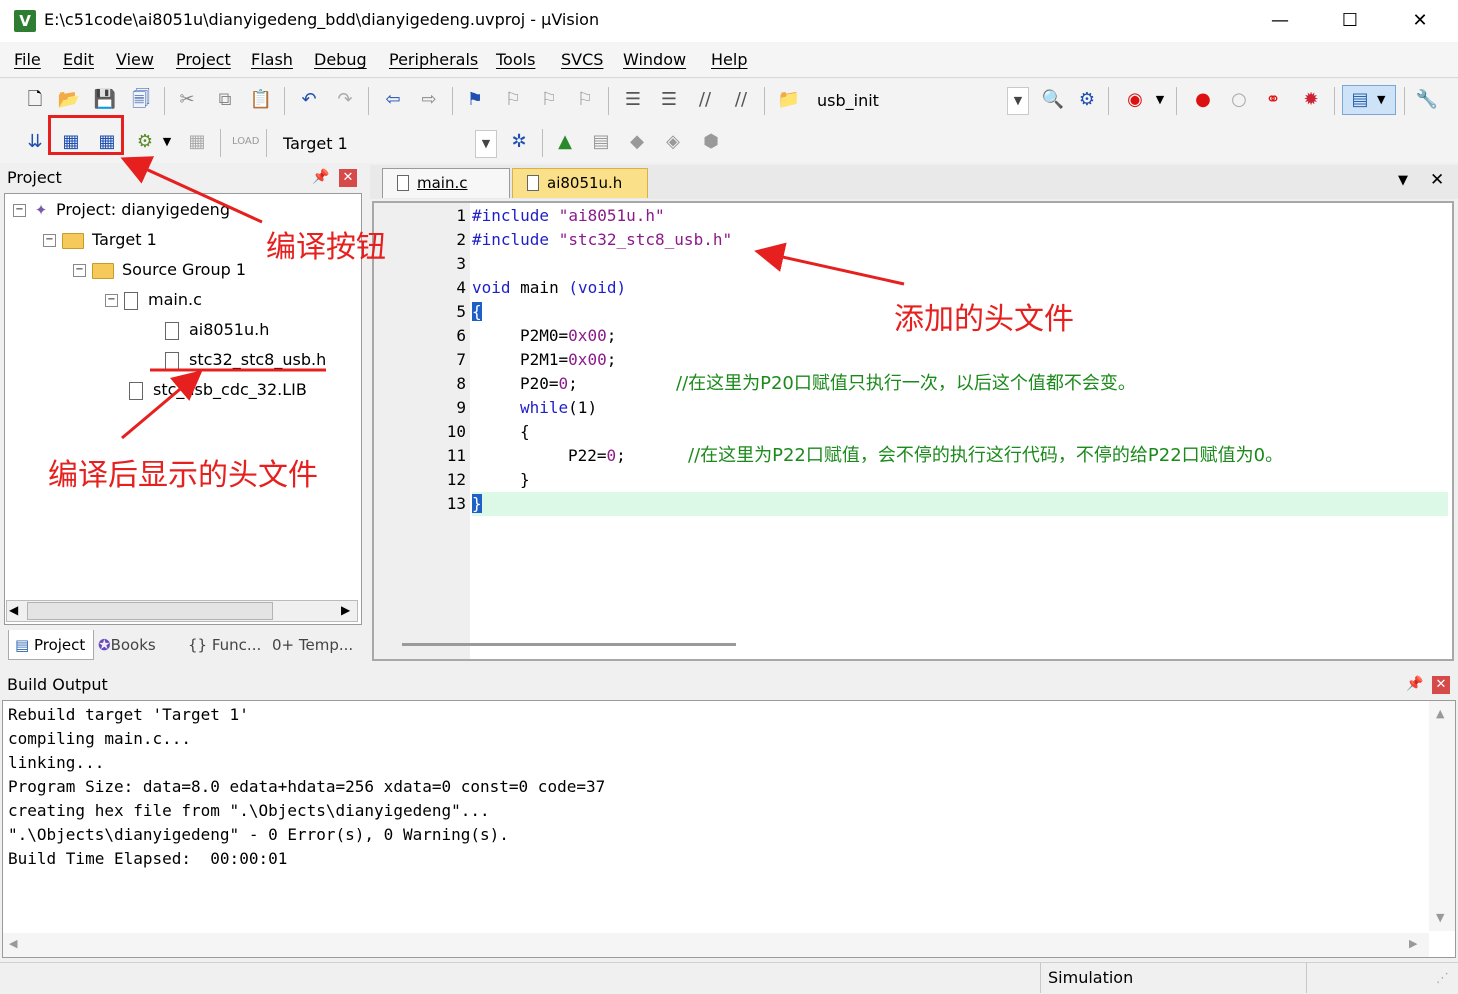 The height and width of the screenshot is (994, 1458). What do you see at coordinates (1350, 21) in the screenshot?
I see `maximize-button: ☐` at bounding box center [1350, 21].